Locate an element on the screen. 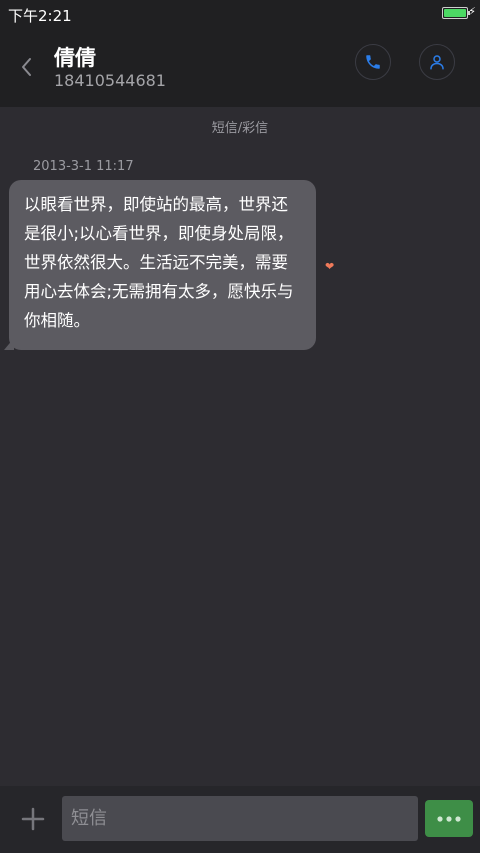  contact-name: 倩倩 is located at coordinates (75, 58).